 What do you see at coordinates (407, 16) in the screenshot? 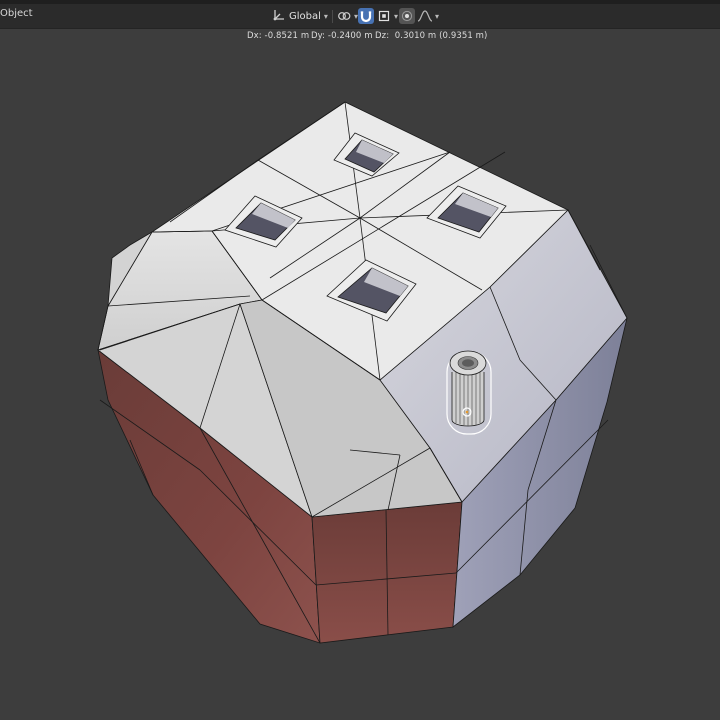
I see `proportional-editing-icon` at bounding box center [407, 16].